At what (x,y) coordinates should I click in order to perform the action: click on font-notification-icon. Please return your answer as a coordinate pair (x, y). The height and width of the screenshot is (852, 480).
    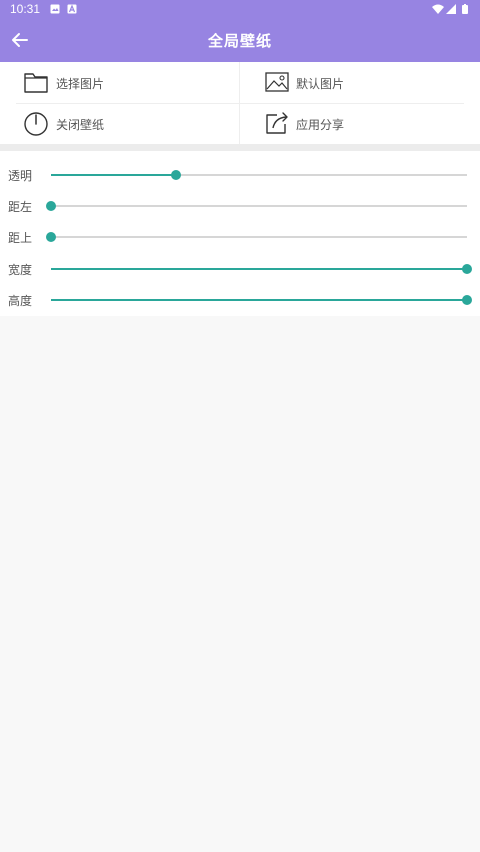
    Looking at the image, I should click on (72, 9).